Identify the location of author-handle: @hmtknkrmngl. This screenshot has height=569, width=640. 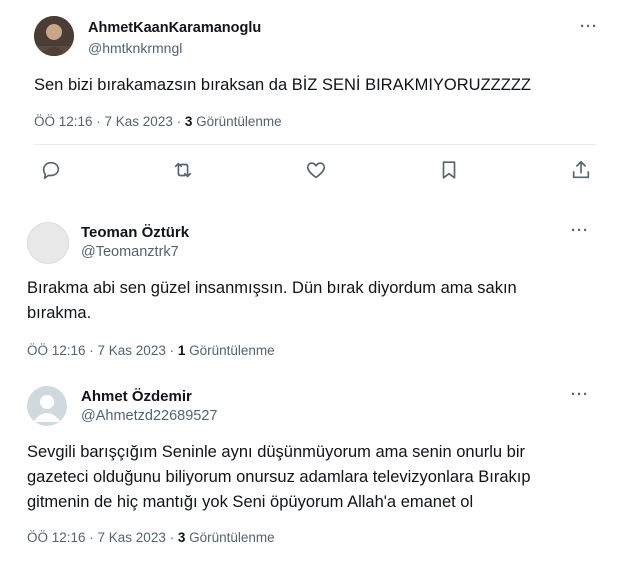
(135, 48).